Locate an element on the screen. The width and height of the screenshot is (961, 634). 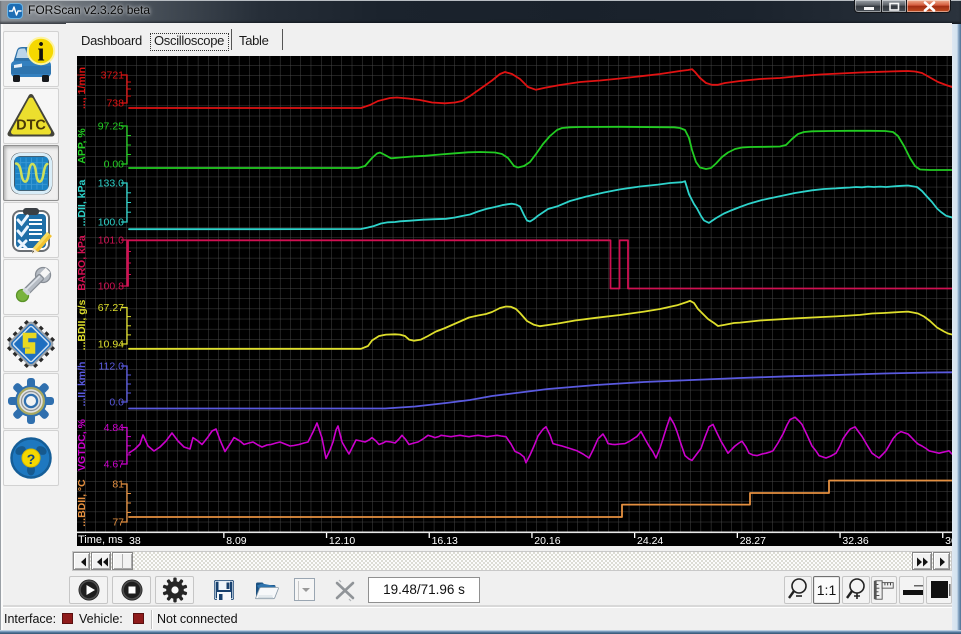
svg-text: ...BDII, g/s is located at coordinates (82, 324).